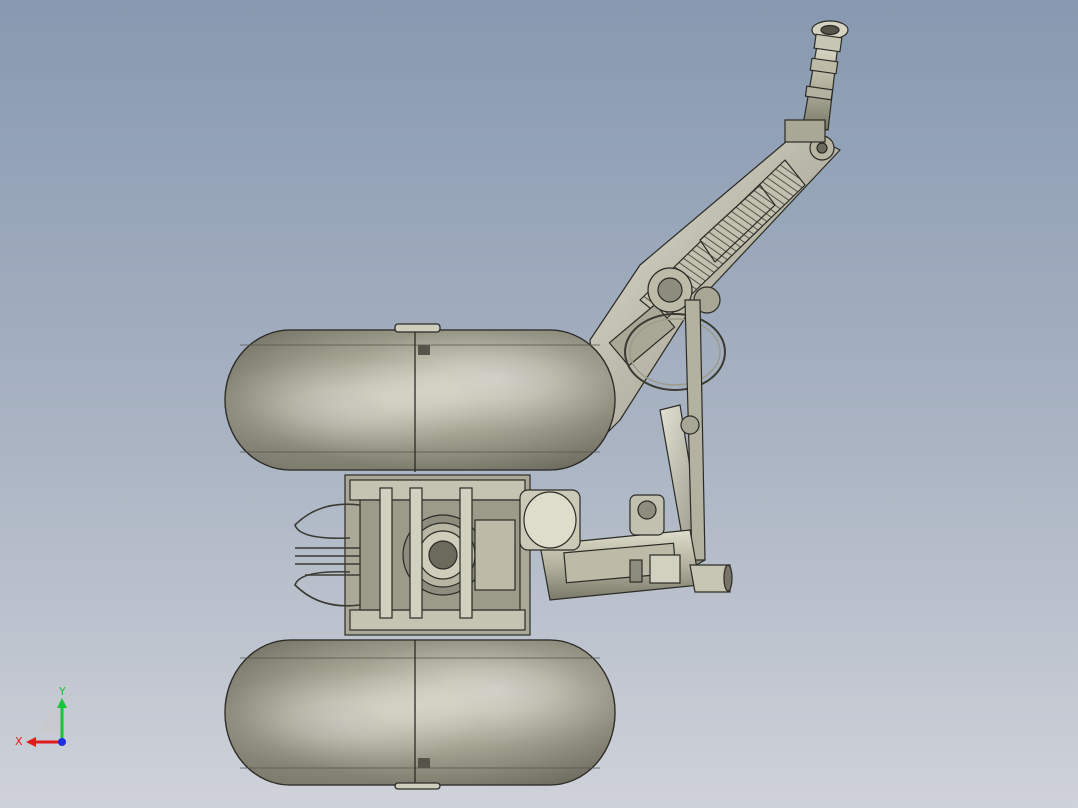 The width and height of the screenshot is (1078, 808). What do you see at coordinates (62, 742) in the screenshot?
I see `z-axis-point` at bounding box center [62, 742].